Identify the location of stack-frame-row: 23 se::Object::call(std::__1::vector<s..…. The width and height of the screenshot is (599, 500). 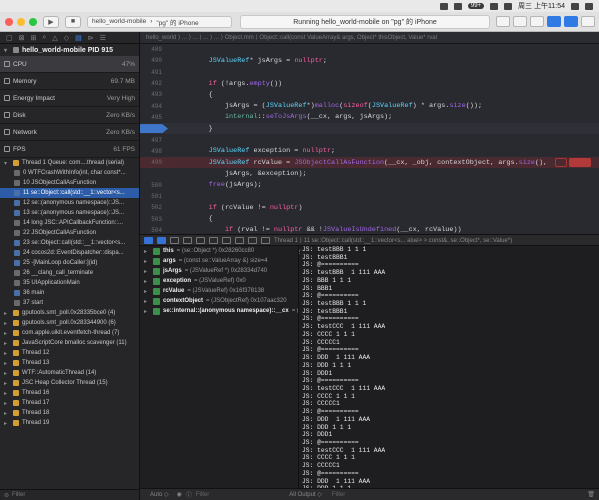
(69, 243).